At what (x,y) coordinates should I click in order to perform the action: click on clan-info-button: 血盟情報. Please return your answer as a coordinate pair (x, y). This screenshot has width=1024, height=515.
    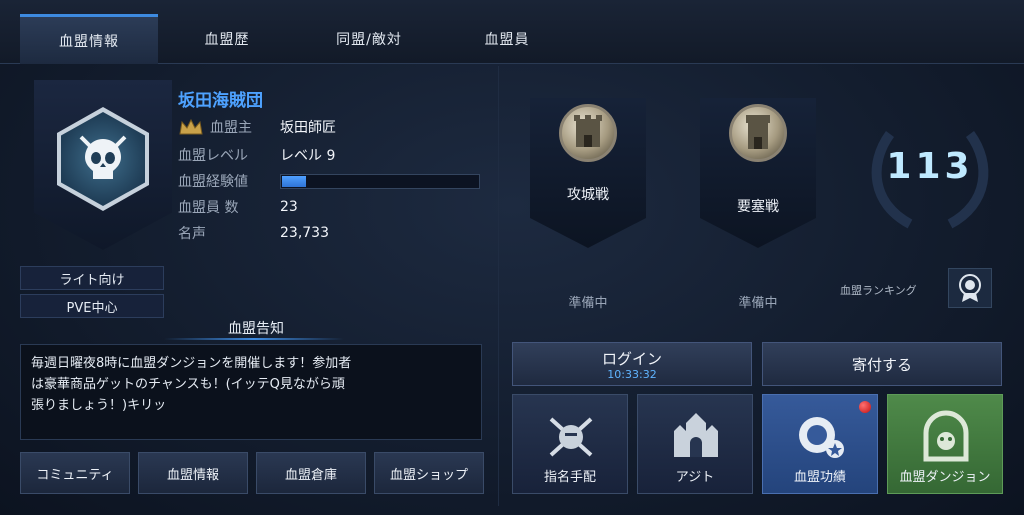
    Looking at the image, I should click on (193, 473).